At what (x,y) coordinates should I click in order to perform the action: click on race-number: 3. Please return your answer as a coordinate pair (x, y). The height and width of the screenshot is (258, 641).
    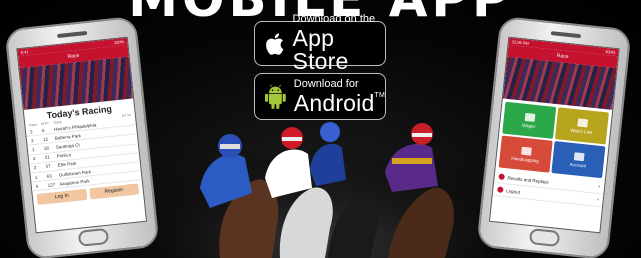
    Looking at the image, I should click on (32, 140).